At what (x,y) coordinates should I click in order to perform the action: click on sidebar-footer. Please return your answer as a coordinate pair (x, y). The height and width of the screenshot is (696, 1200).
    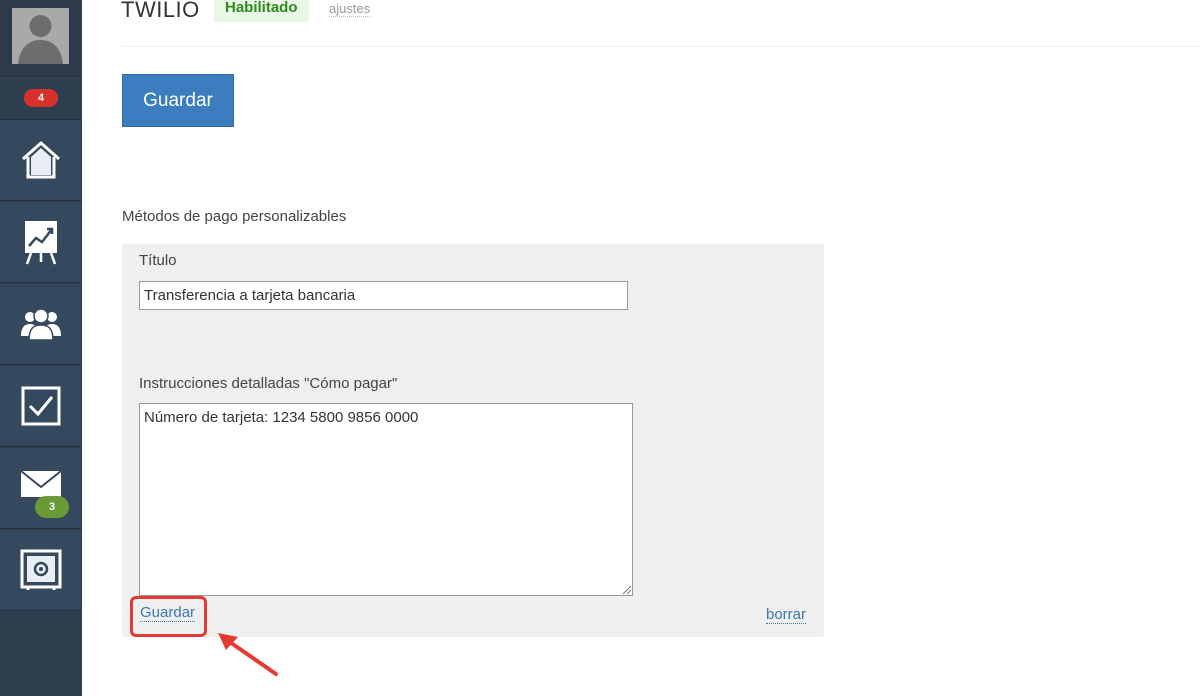
    Looking at the image, I should click on (40, 654).